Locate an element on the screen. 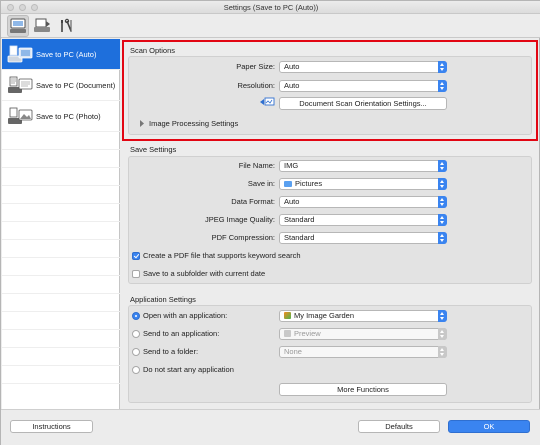 This screenshot has width=540, height=445. scanner-document-icon is located at coordinates (42, 25).